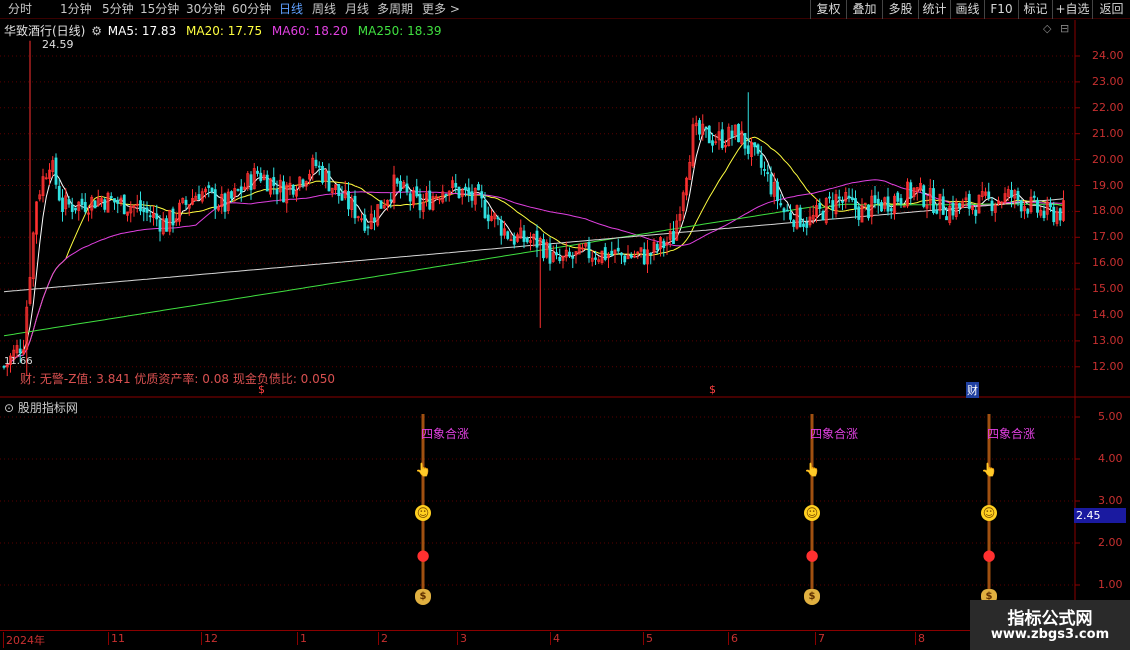 The width and height of the screenshot is (1130, 650). I want to click on draw-line-button: 画线, so click(967, 9).